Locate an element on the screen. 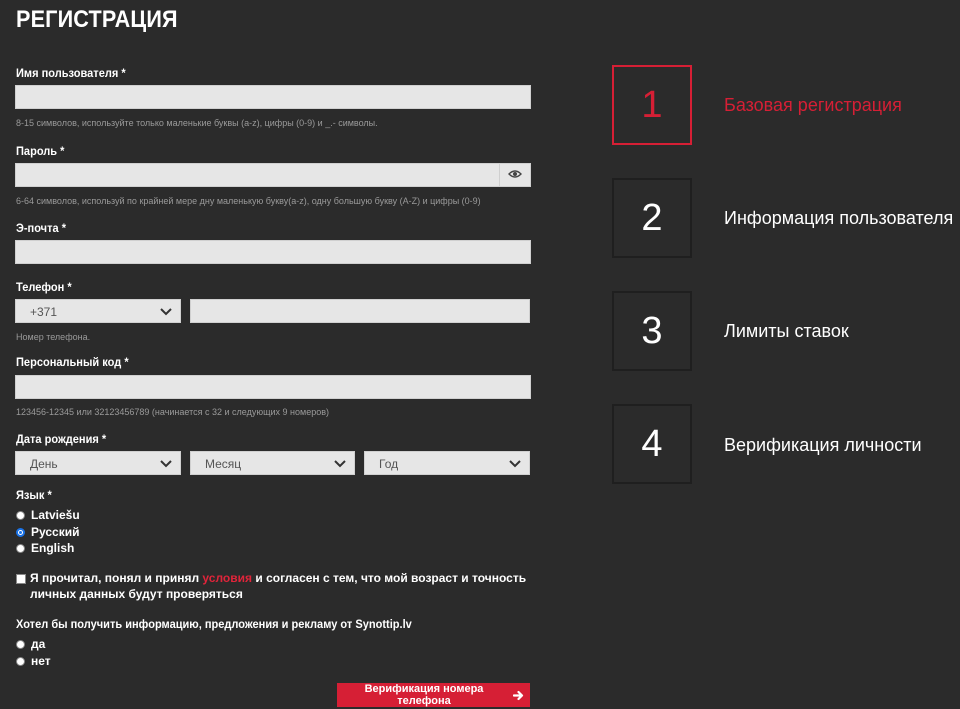  language-option-label: Latviešu is located at coordinates (55, 515).